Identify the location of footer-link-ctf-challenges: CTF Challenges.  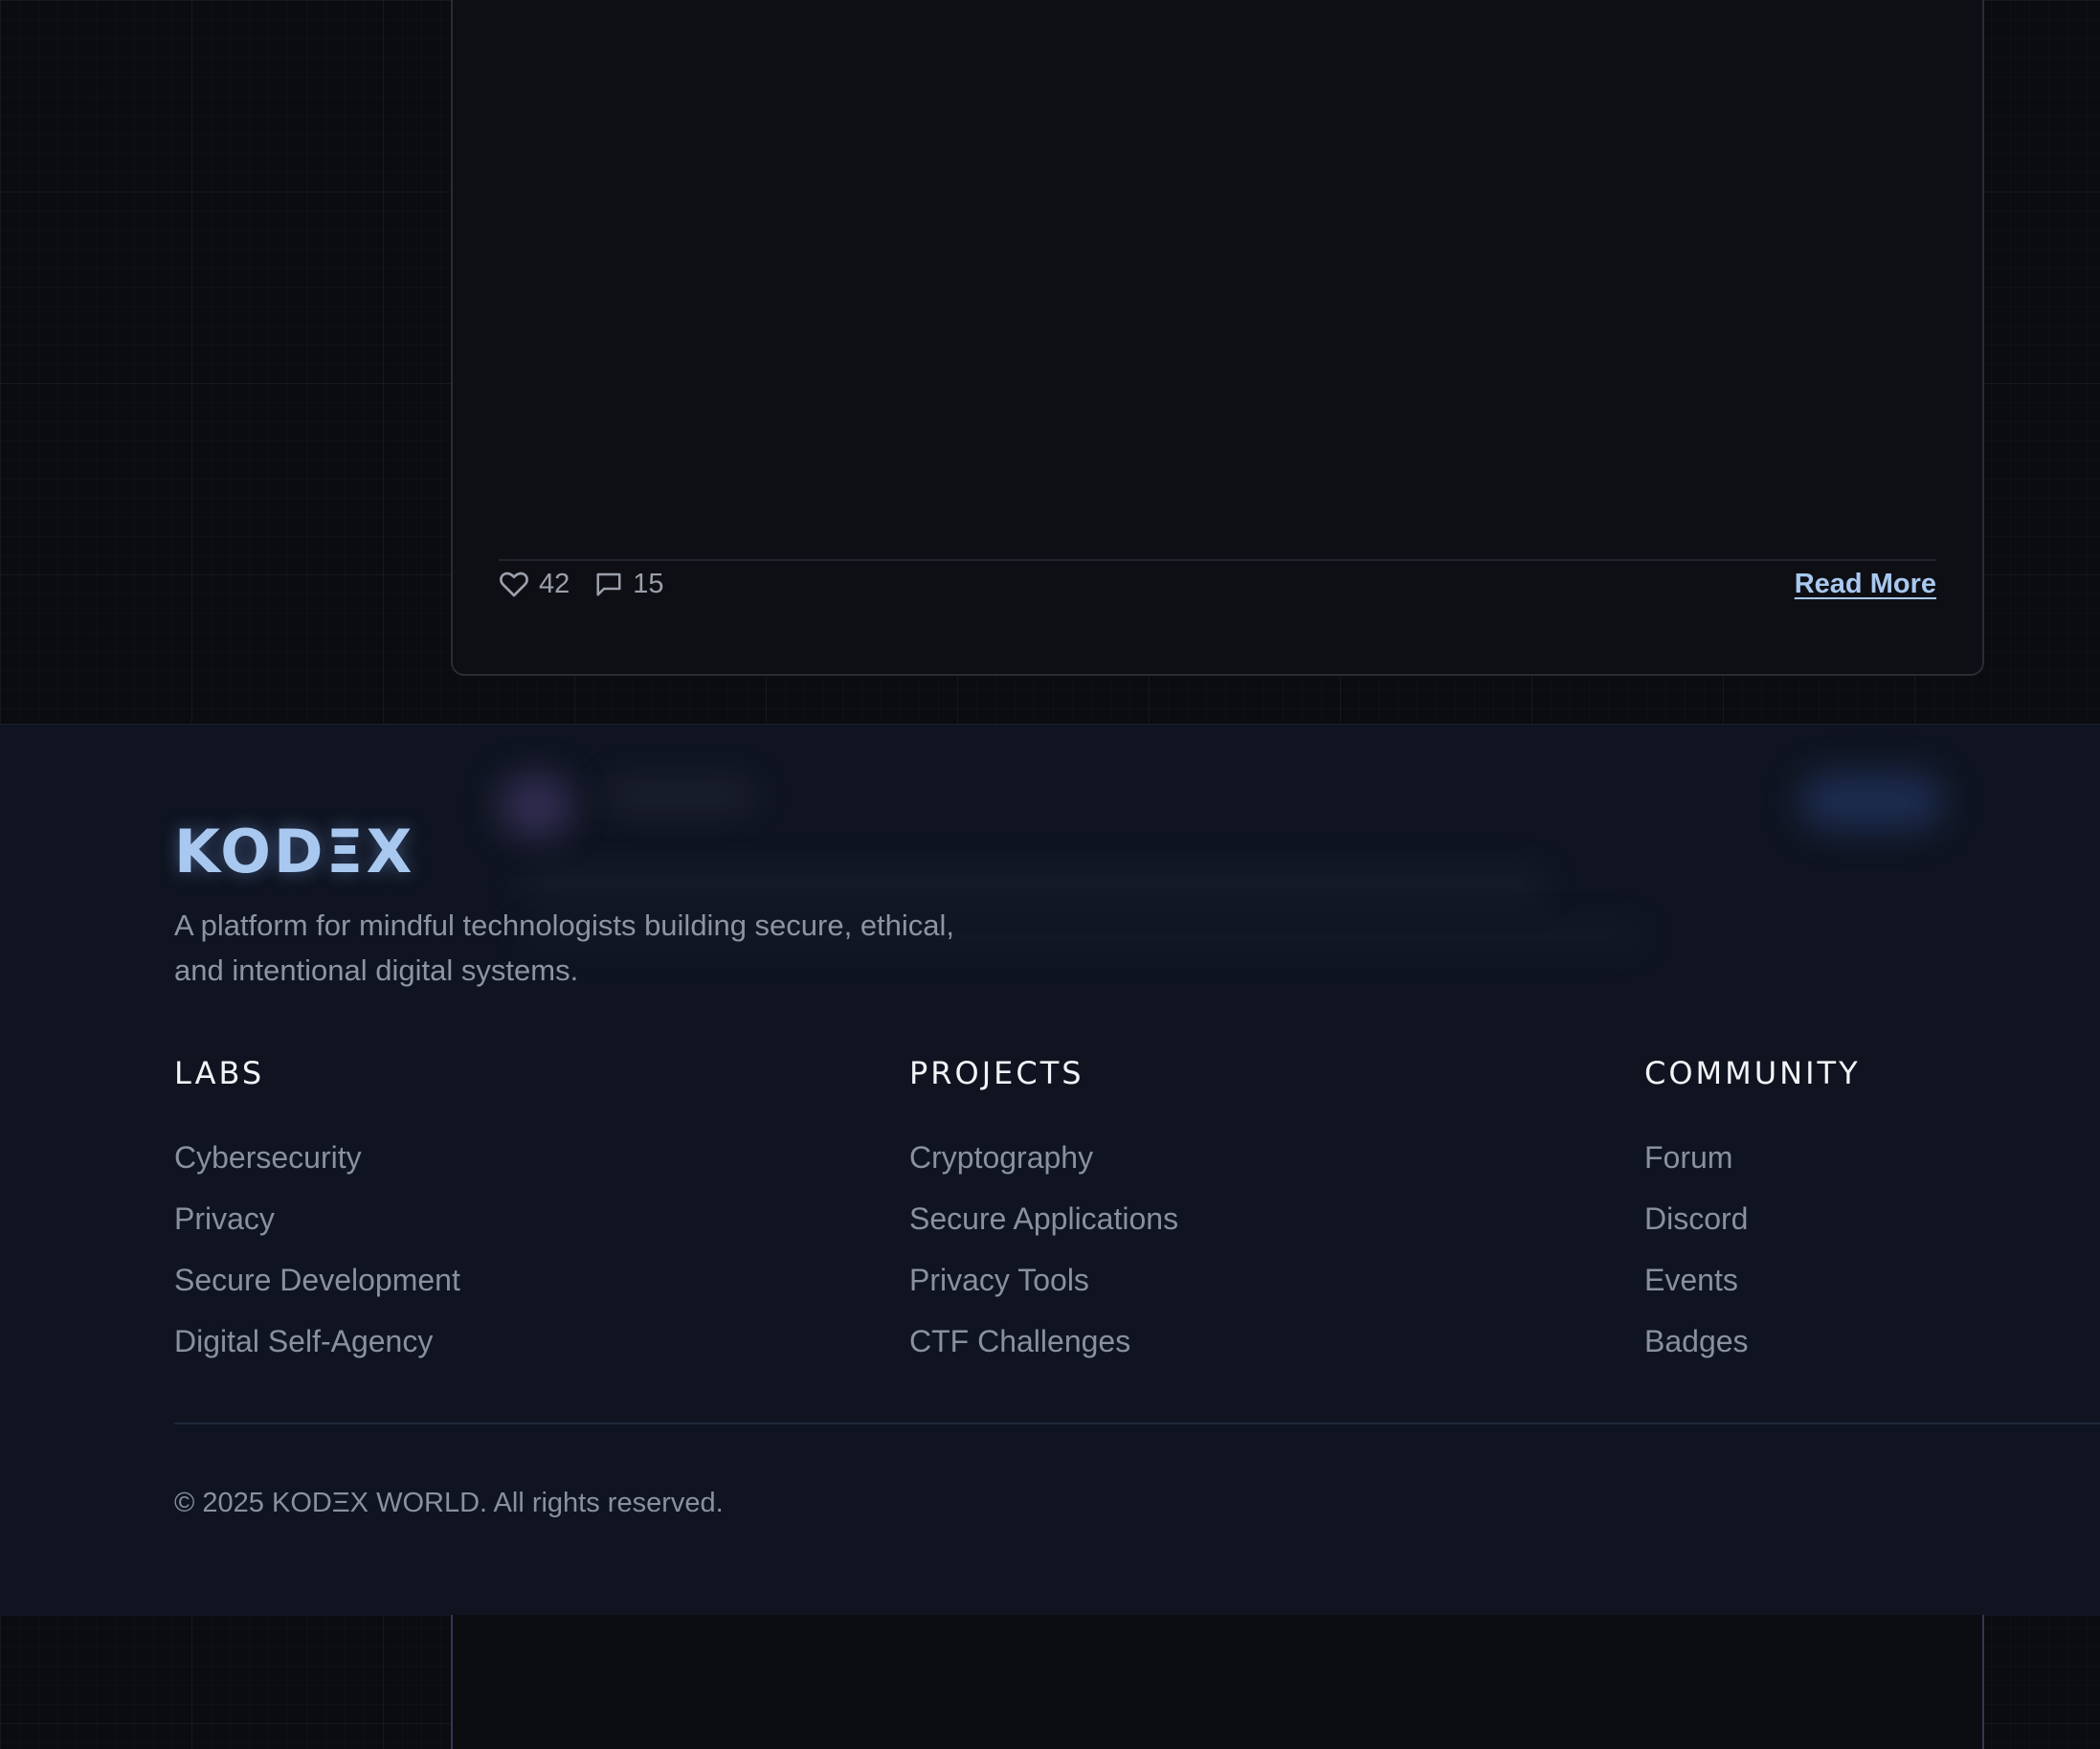
(1177, 1341).